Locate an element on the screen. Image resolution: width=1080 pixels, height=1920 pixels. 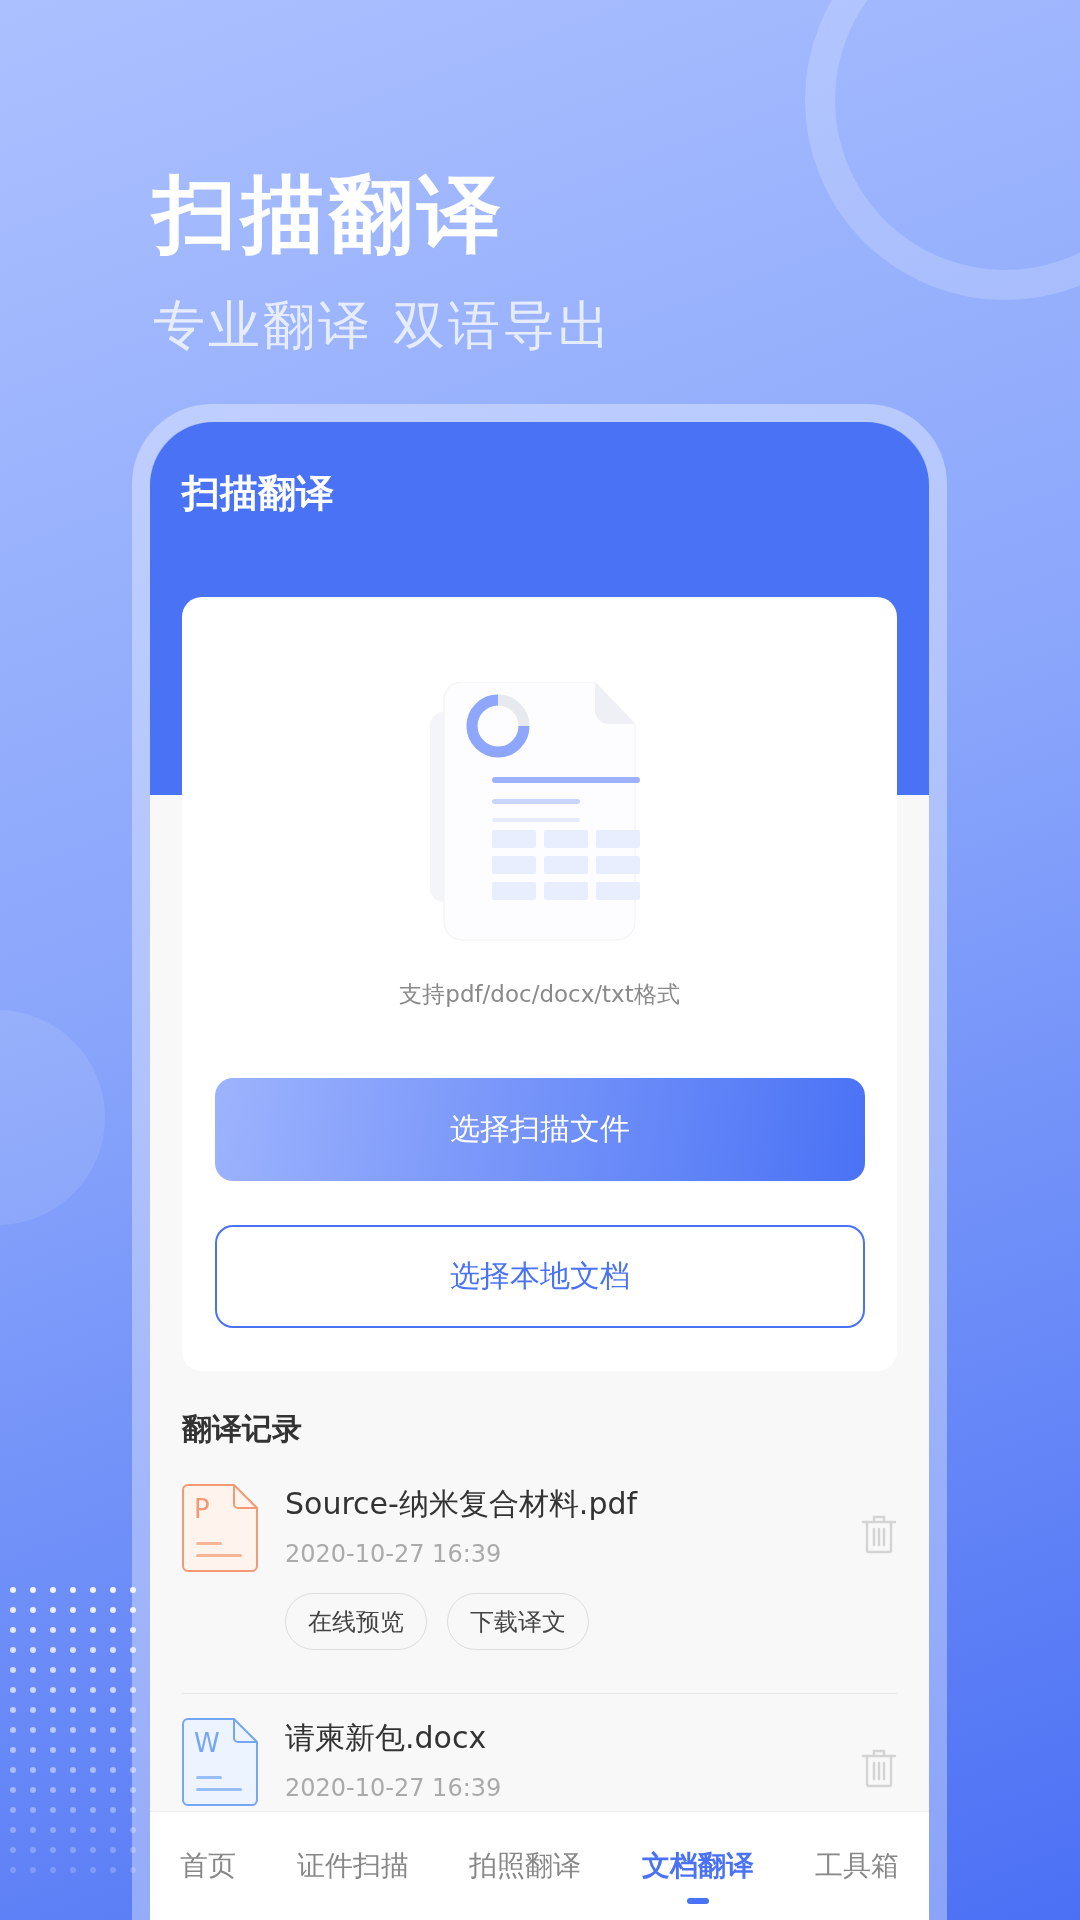
format-caption: 支持pdf/doc/docx/txt格式 is located at coordinates (539, 994).